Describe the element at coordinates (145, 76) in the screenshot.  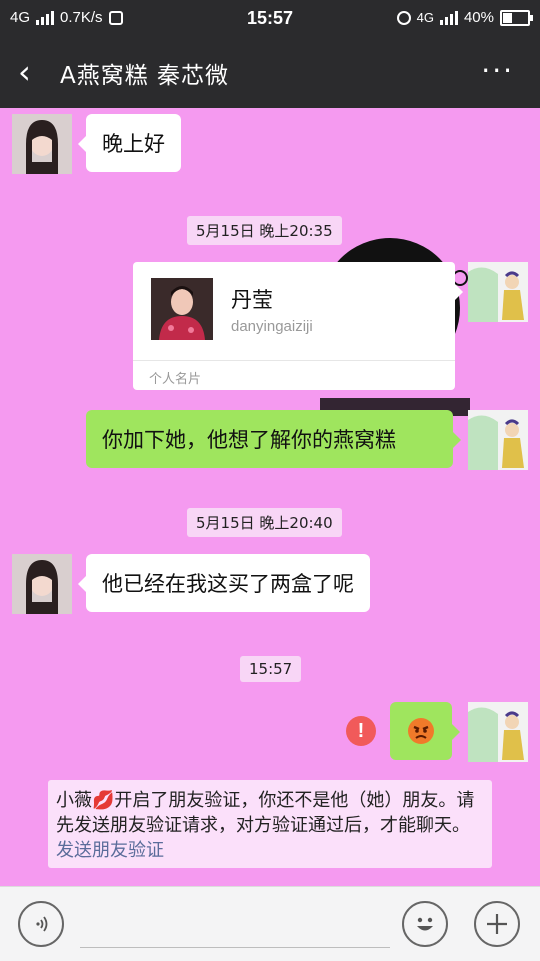
I see `chat-title: A燕窝糕 秦芯微` at that location.